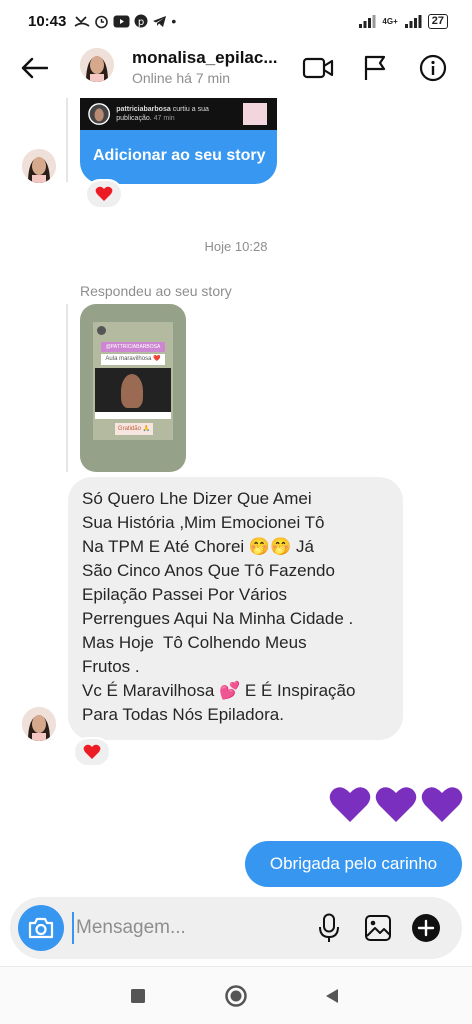  I want to click on system-nav-bar, so click(236, 995).